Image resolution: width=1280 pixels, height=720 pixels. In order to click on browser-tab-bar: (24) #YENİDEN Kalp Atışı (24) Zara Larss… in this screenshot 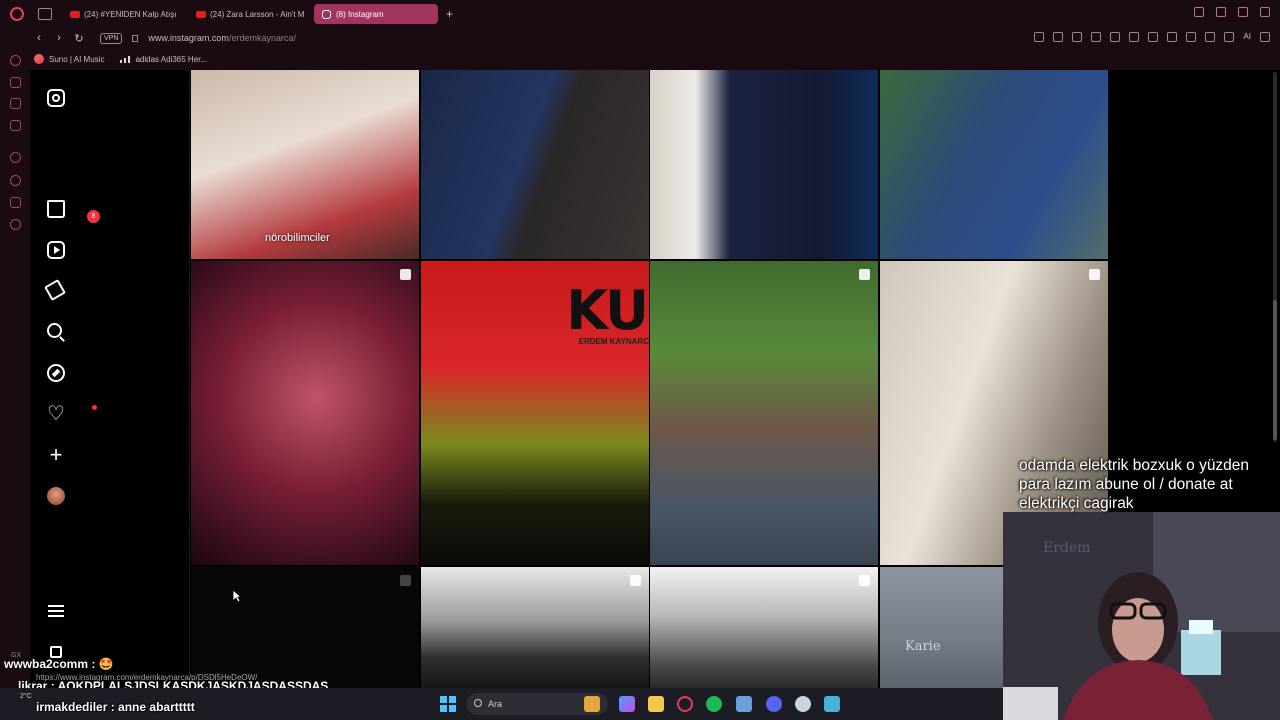, I will do `click(640, 14)`.